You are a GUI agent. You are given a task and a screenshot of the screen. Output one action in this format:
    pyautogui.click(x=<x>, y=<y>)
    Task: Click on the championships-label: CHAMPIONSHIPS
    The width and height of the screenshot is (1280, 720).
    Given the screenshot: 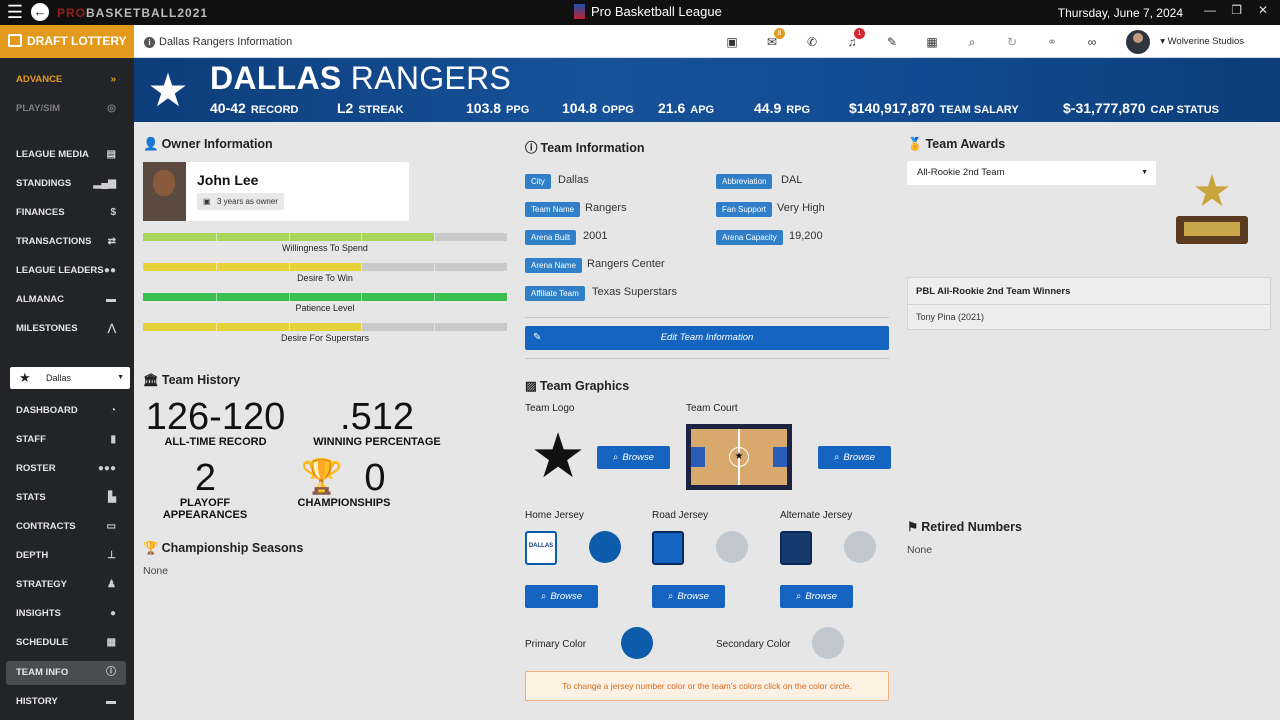 What is the action you would take?
    pyautogui.click(x=344, y=503)
    